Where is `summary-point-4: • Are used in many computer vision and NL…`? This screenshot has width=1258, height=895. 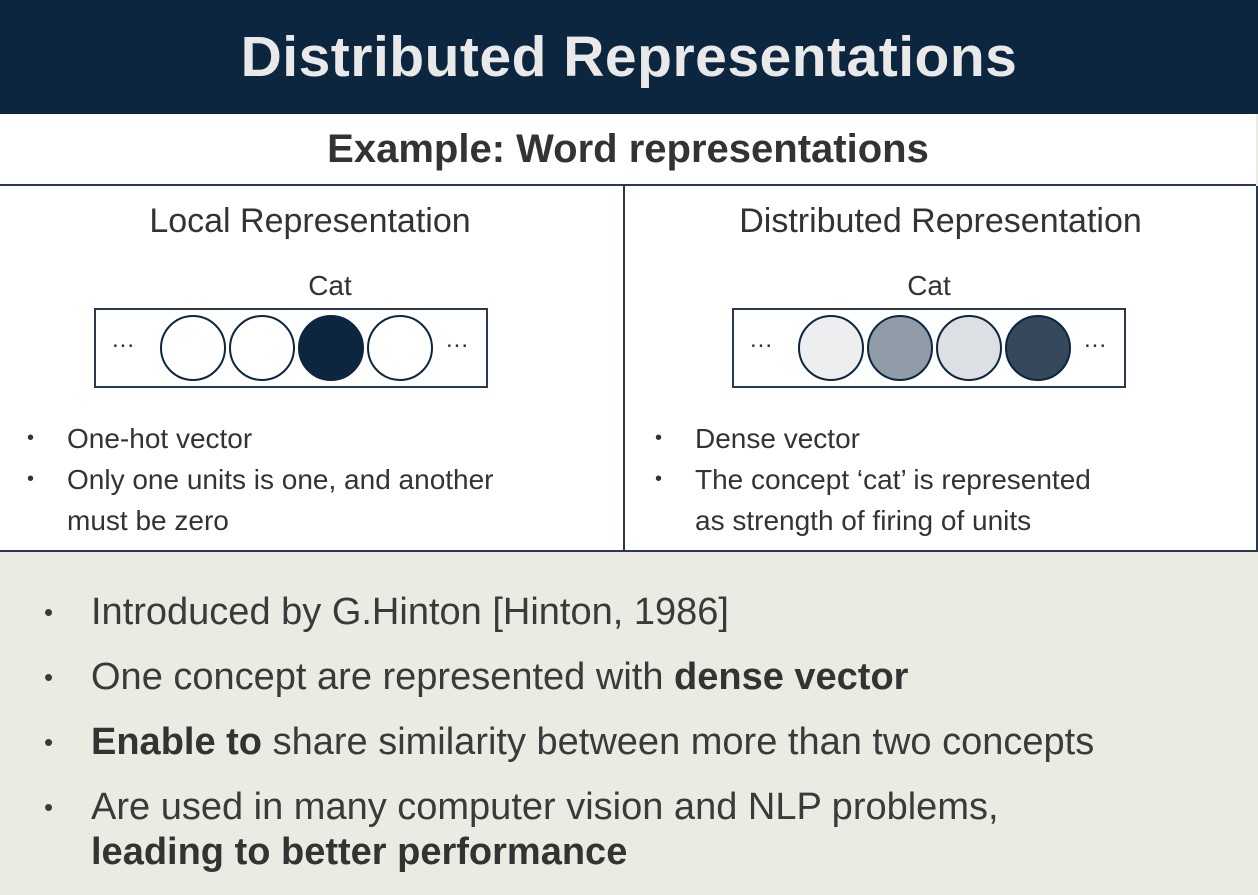
summary-point-4: • Are used in many computer vision and NL… is located at coordinates (521, 829).